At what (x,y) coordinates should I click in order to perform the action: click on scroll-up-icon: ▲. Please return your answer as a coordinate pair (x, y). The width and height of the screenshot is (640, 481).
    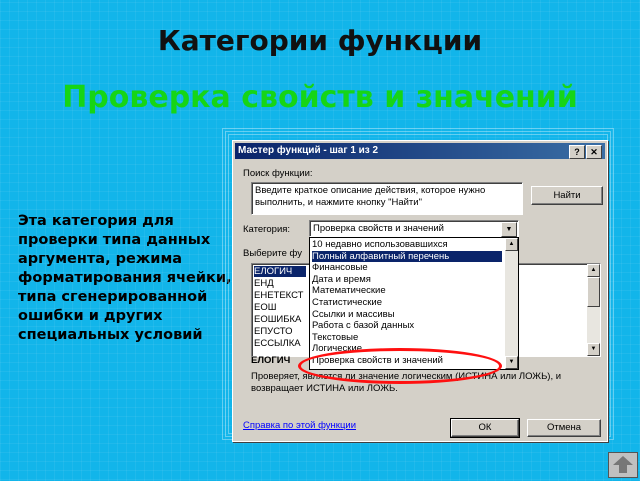
    Looking at the image, I should click on (593, 270).